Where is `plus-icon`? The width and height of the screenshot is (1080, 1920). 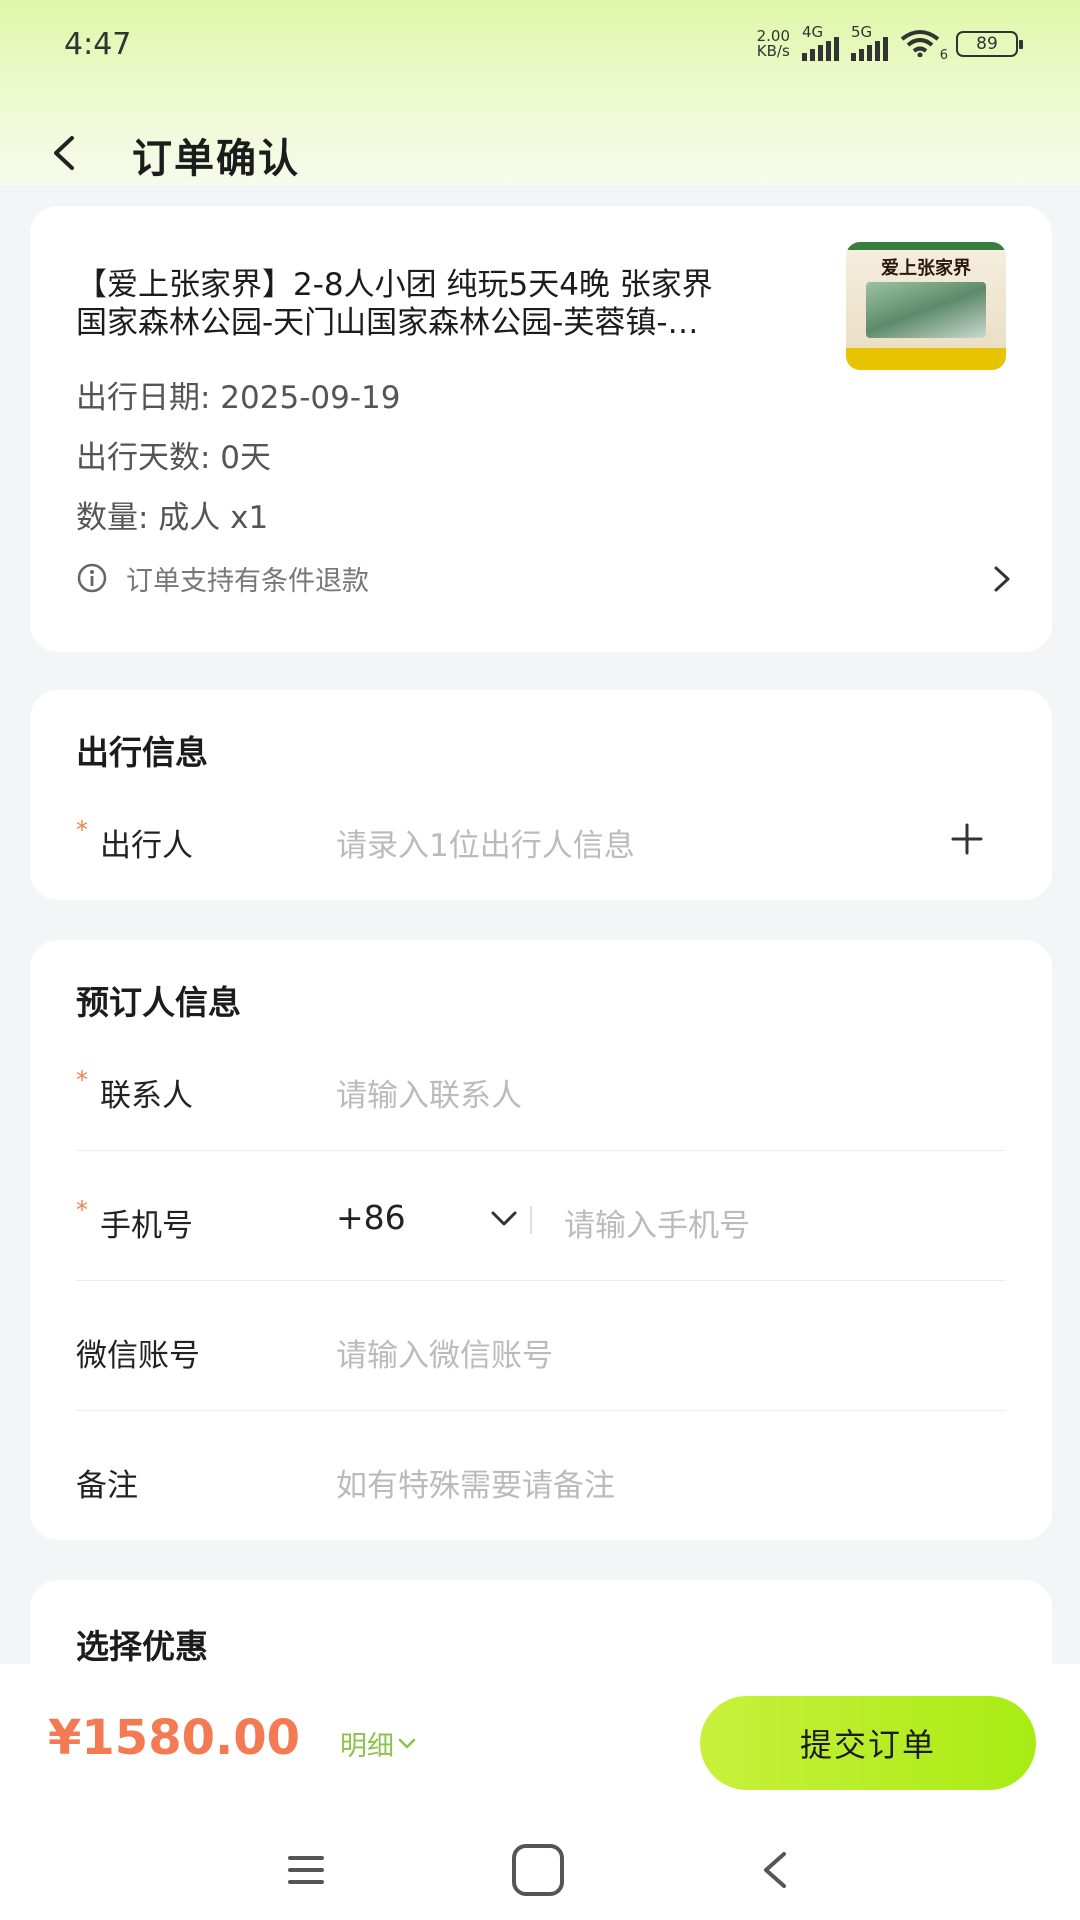 plus-icon is located at coordinates (967, 839).